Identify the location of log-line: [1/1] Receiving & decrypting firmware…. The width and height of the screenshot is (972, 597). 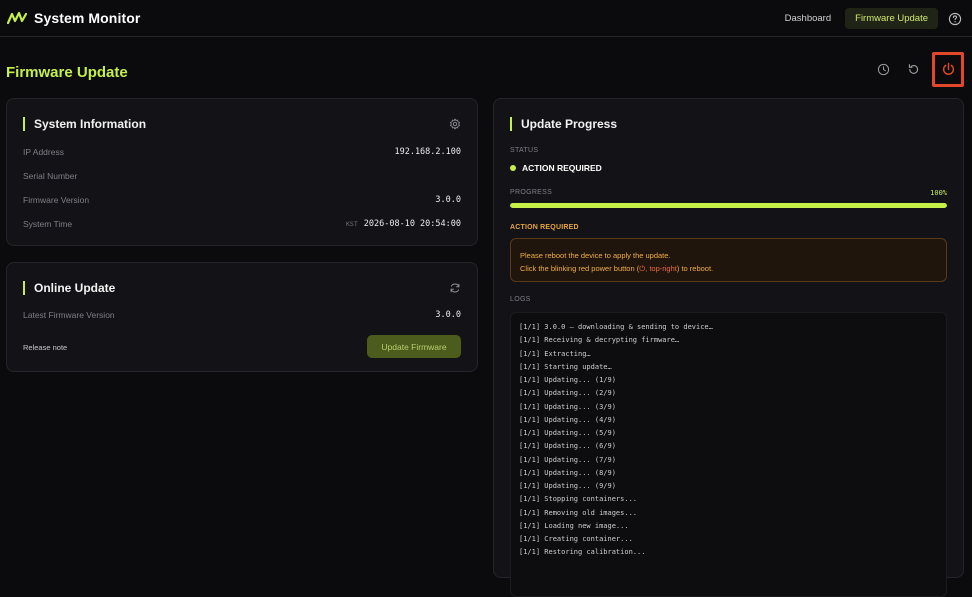
(599, 340).